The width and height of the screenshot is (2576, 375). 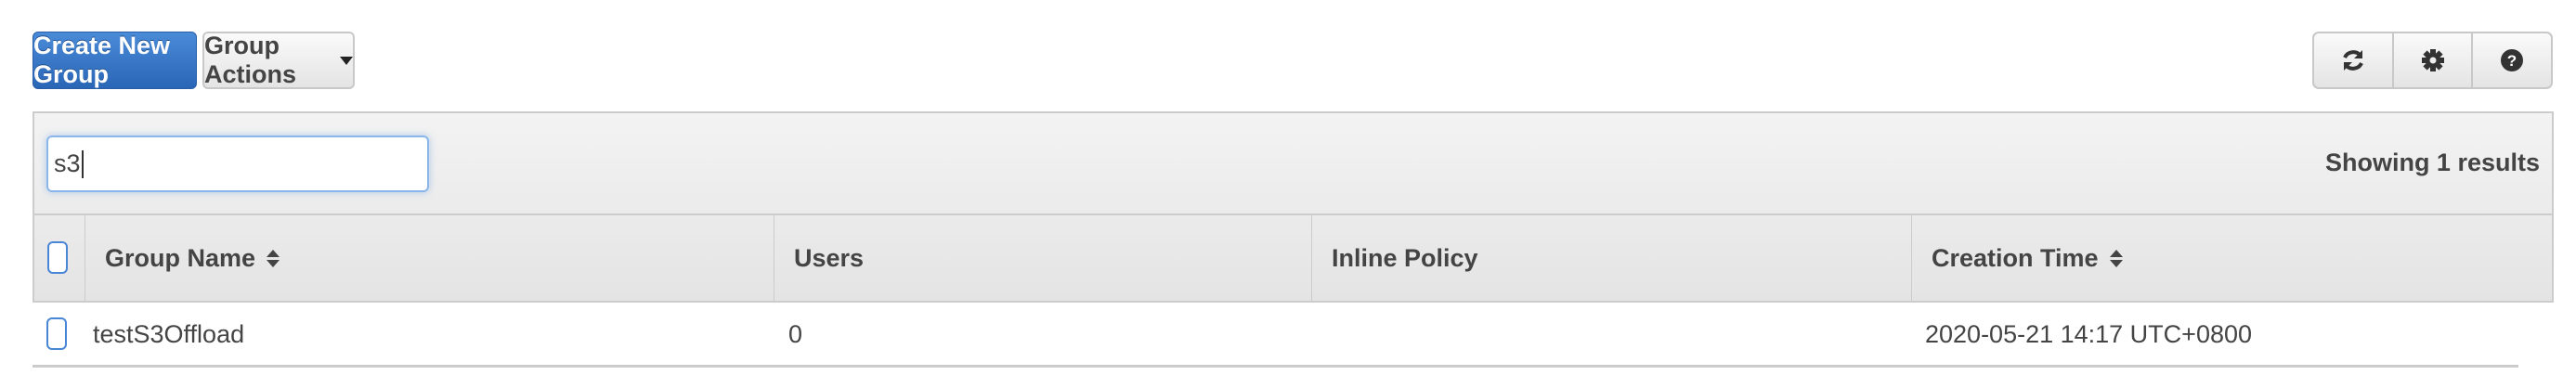 I want to click on create-new-group-button: Create New Group, so click(x=115, y=60).